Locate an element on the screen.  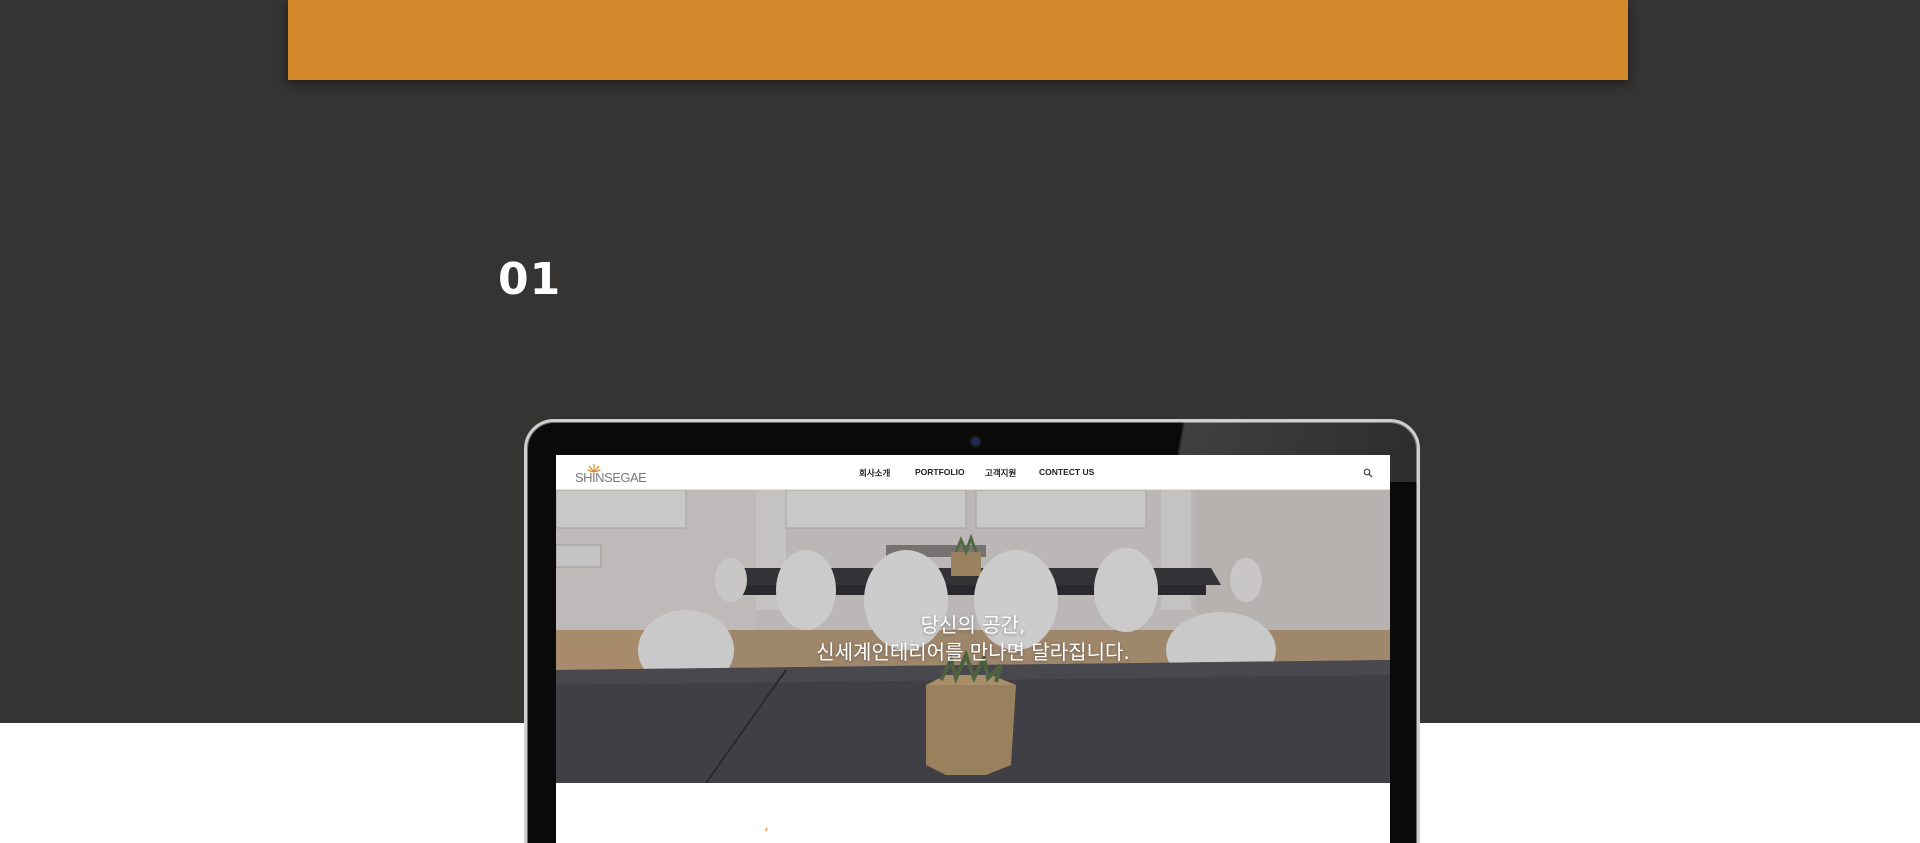
camera-icon is located at coordinates (975, 441).